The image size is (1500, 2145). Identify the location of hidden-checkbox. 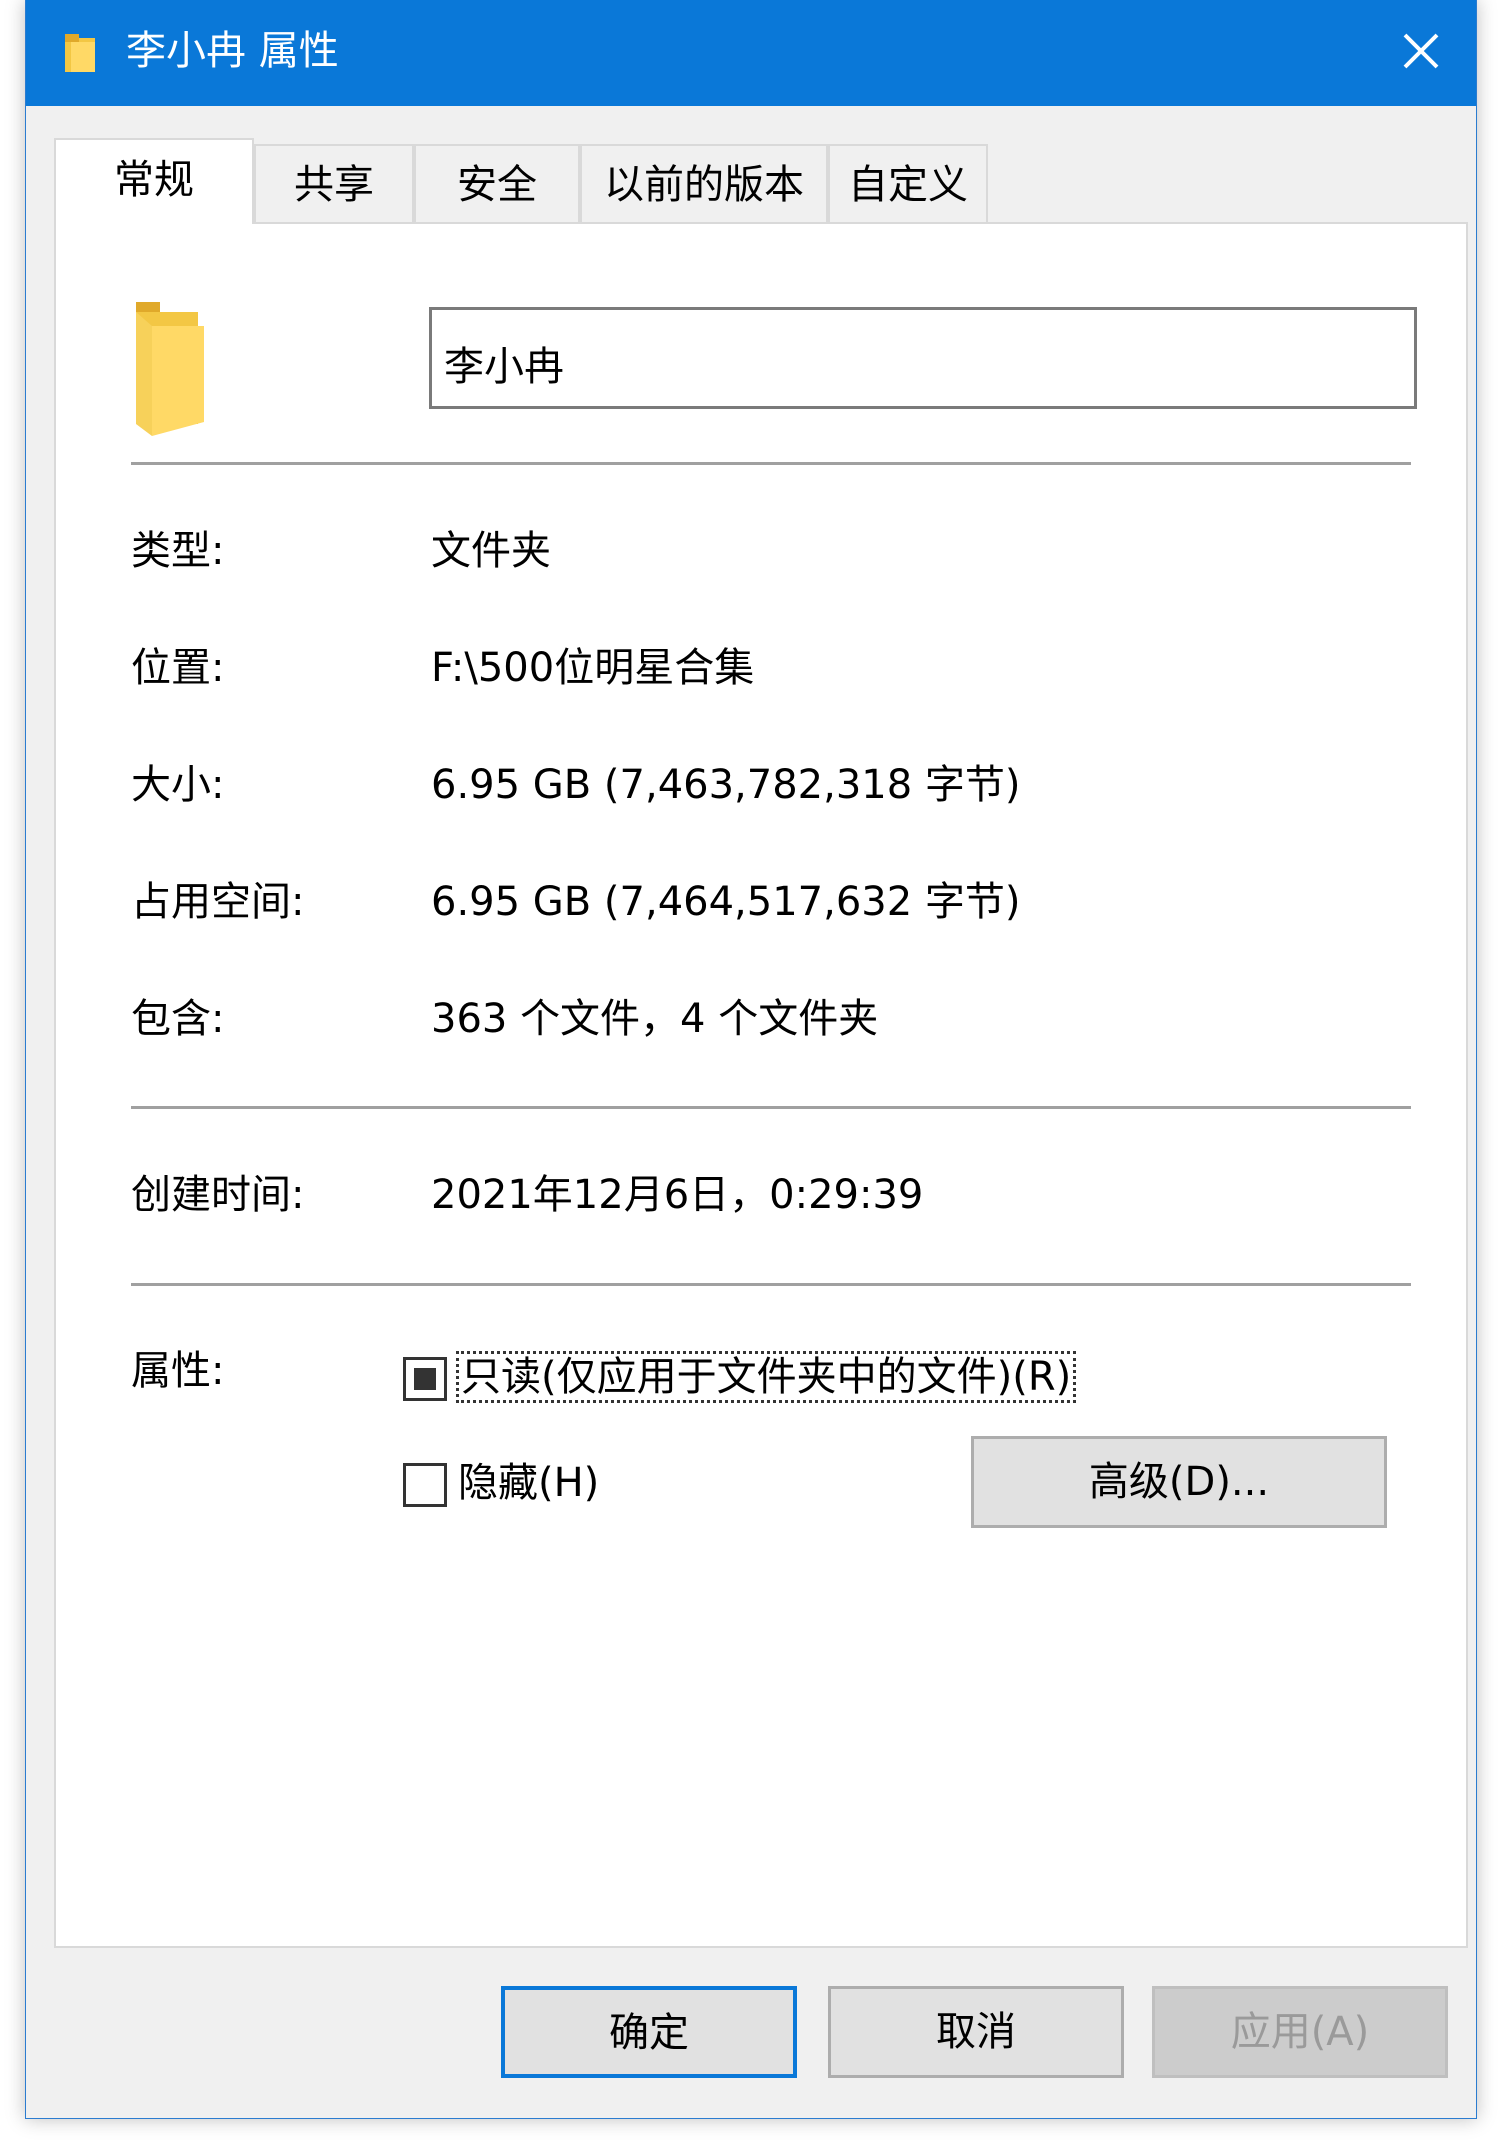
(425, 1485).